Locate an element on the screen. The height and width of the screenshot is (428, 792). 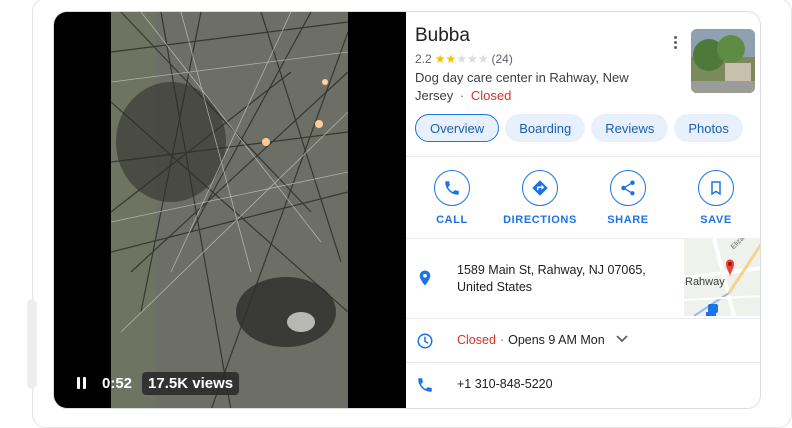
action-buttons: CALL DIRECTIONS SHARE SAVE is located at coordinates (583, 198).